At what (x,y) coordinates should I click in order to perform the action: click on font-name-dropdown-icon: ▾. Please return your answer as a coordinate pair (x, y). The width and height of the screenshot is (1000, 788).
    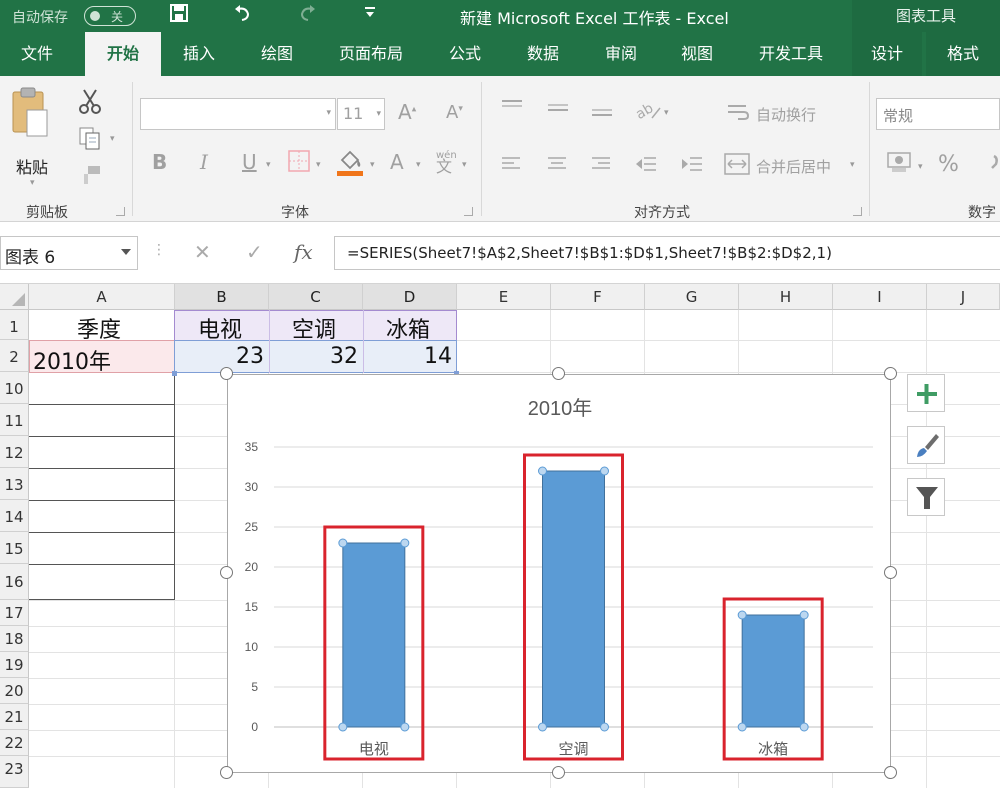
    Looking at the image, I should click on (328, 113).